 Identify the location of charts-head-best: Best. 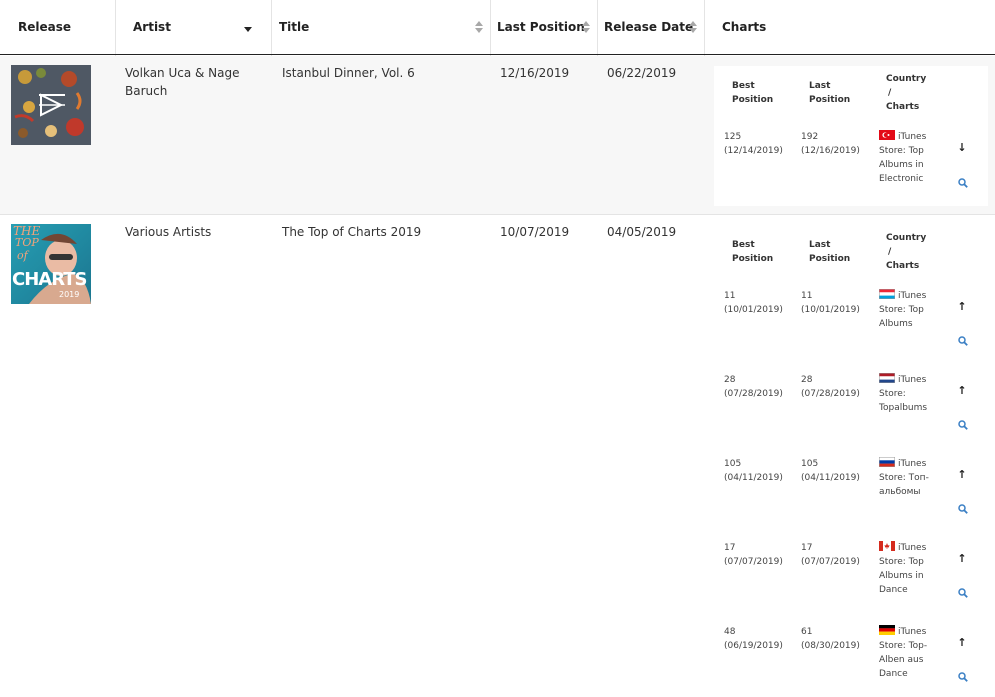
(743, 245).